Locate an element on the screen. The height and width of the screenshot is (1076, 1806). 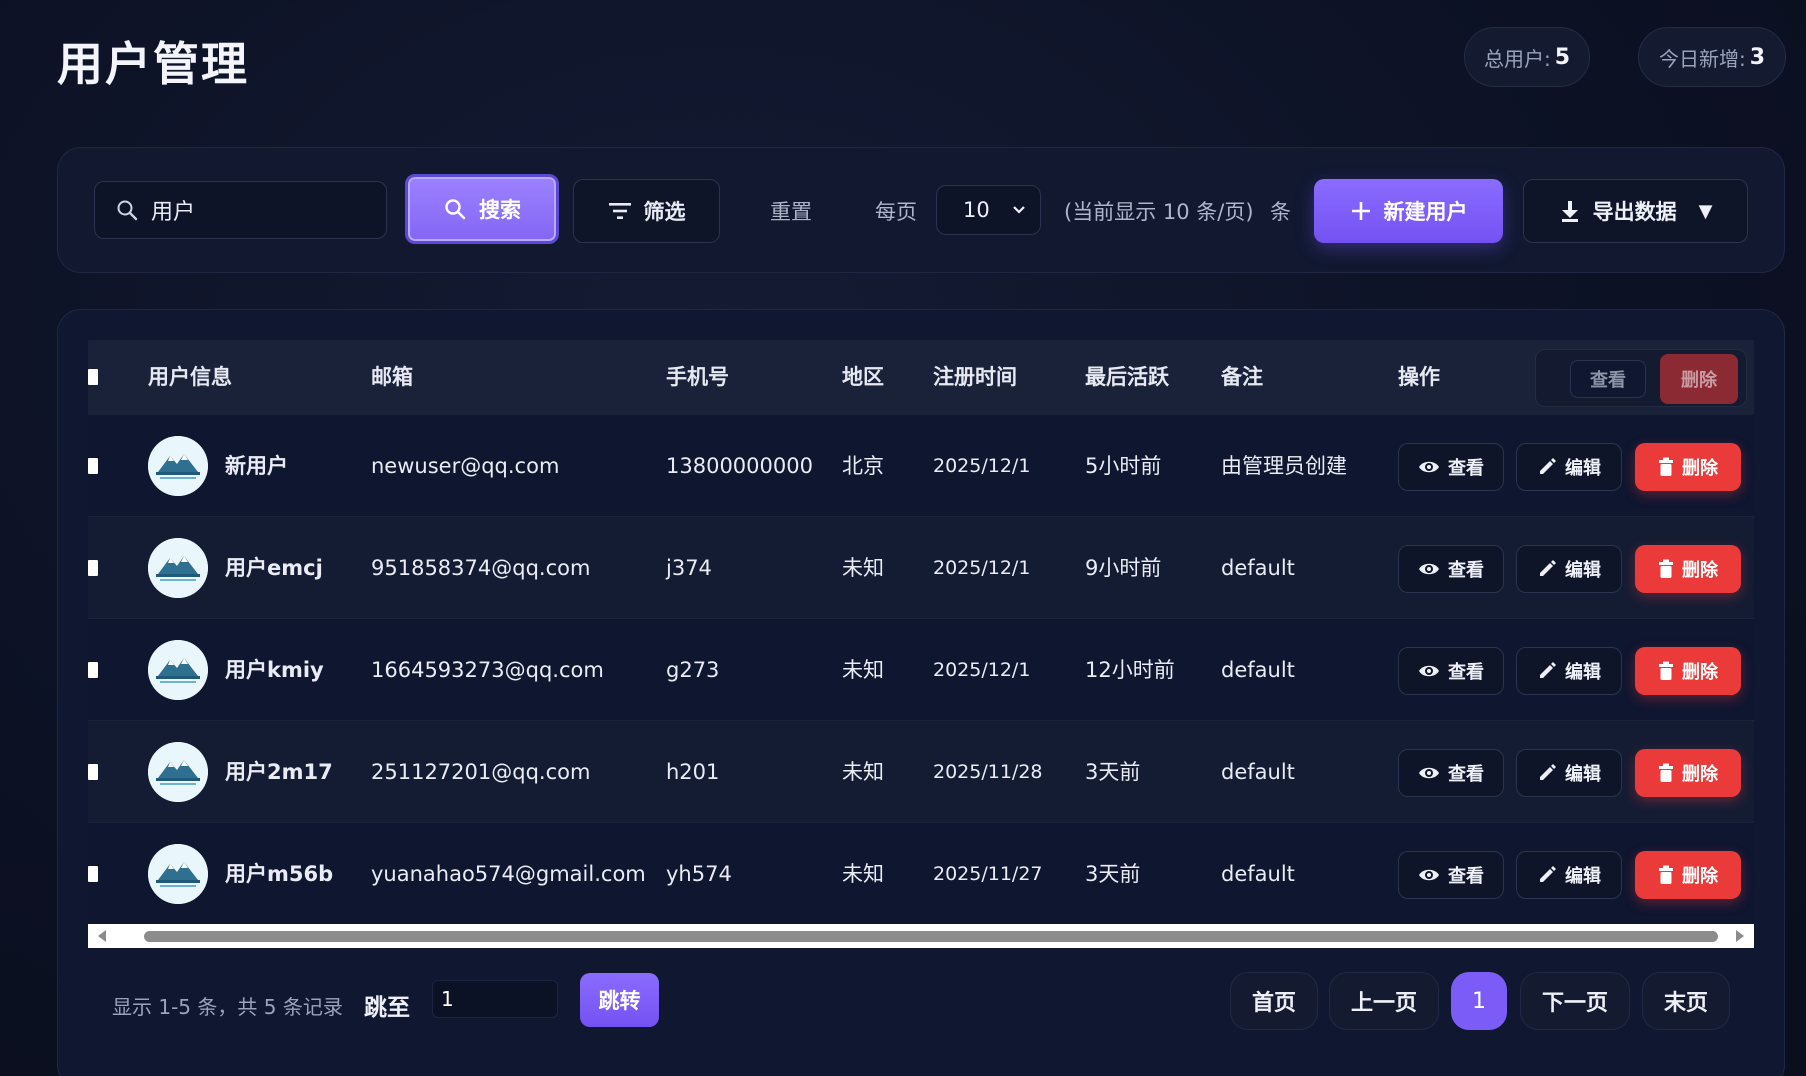
select-all-checkbox is located at coordinates (93, 377).